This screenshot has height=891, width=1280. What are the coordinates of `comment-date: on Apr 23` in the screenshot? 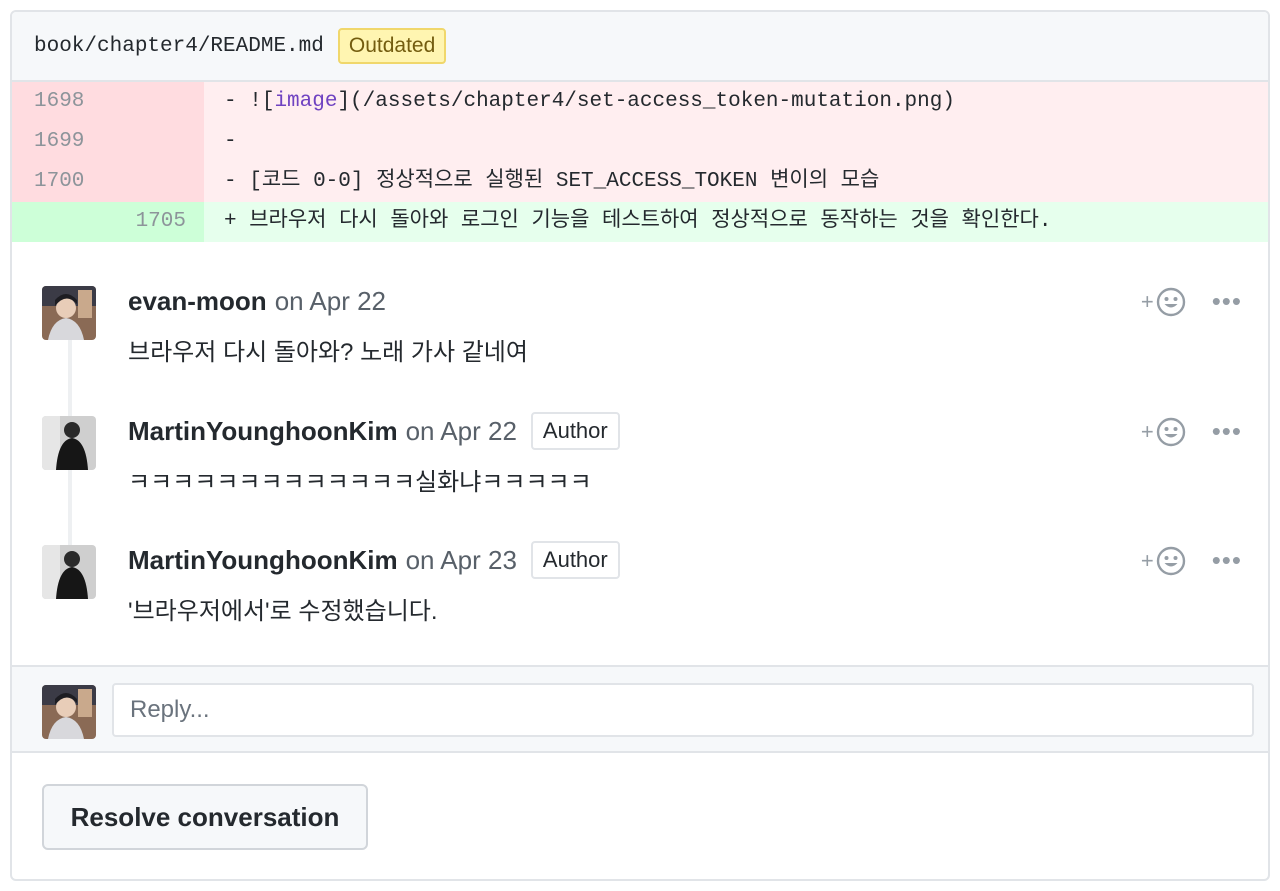 It's located at (461, 560).